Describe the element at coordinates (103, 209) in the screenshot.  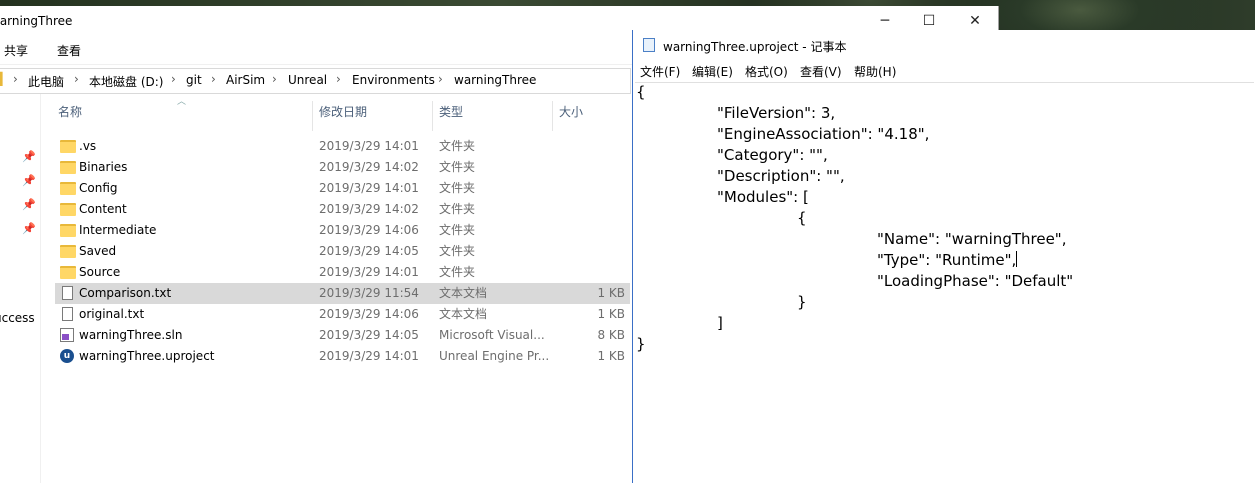
I see `file-name: Content` at that location.